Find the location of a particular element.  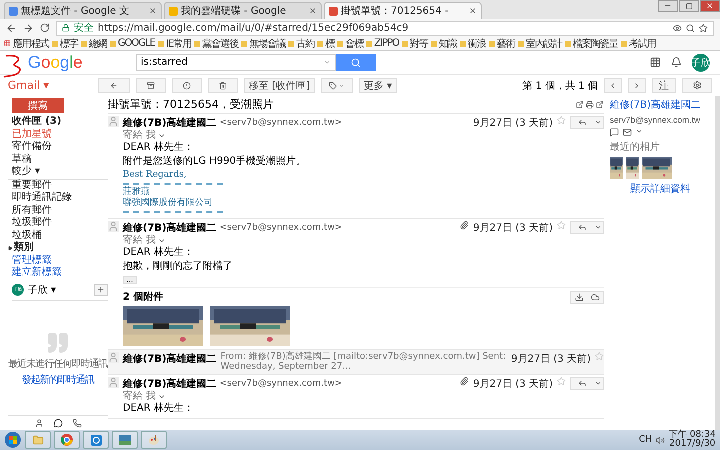

input-language: CH is located at coordinates (645, 440).